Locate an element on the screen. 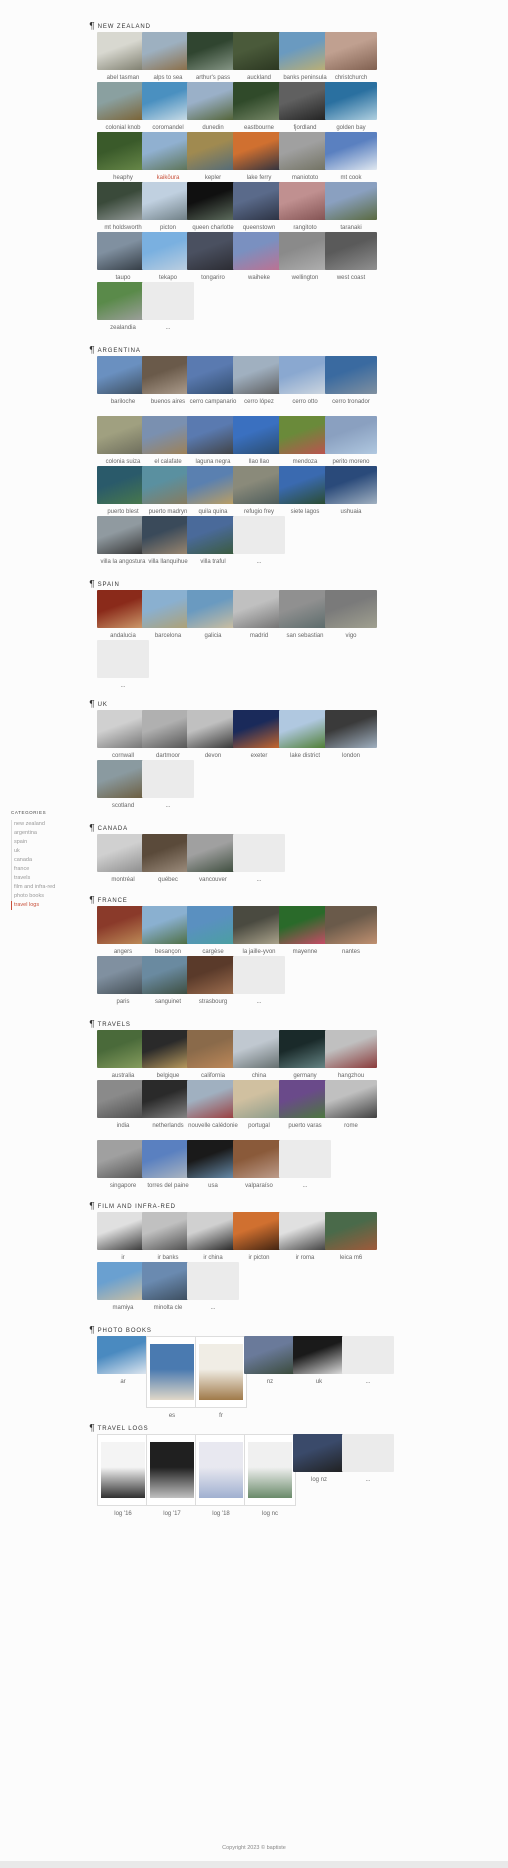  gallery-tile: germany is located at coordinates (305, 1055).